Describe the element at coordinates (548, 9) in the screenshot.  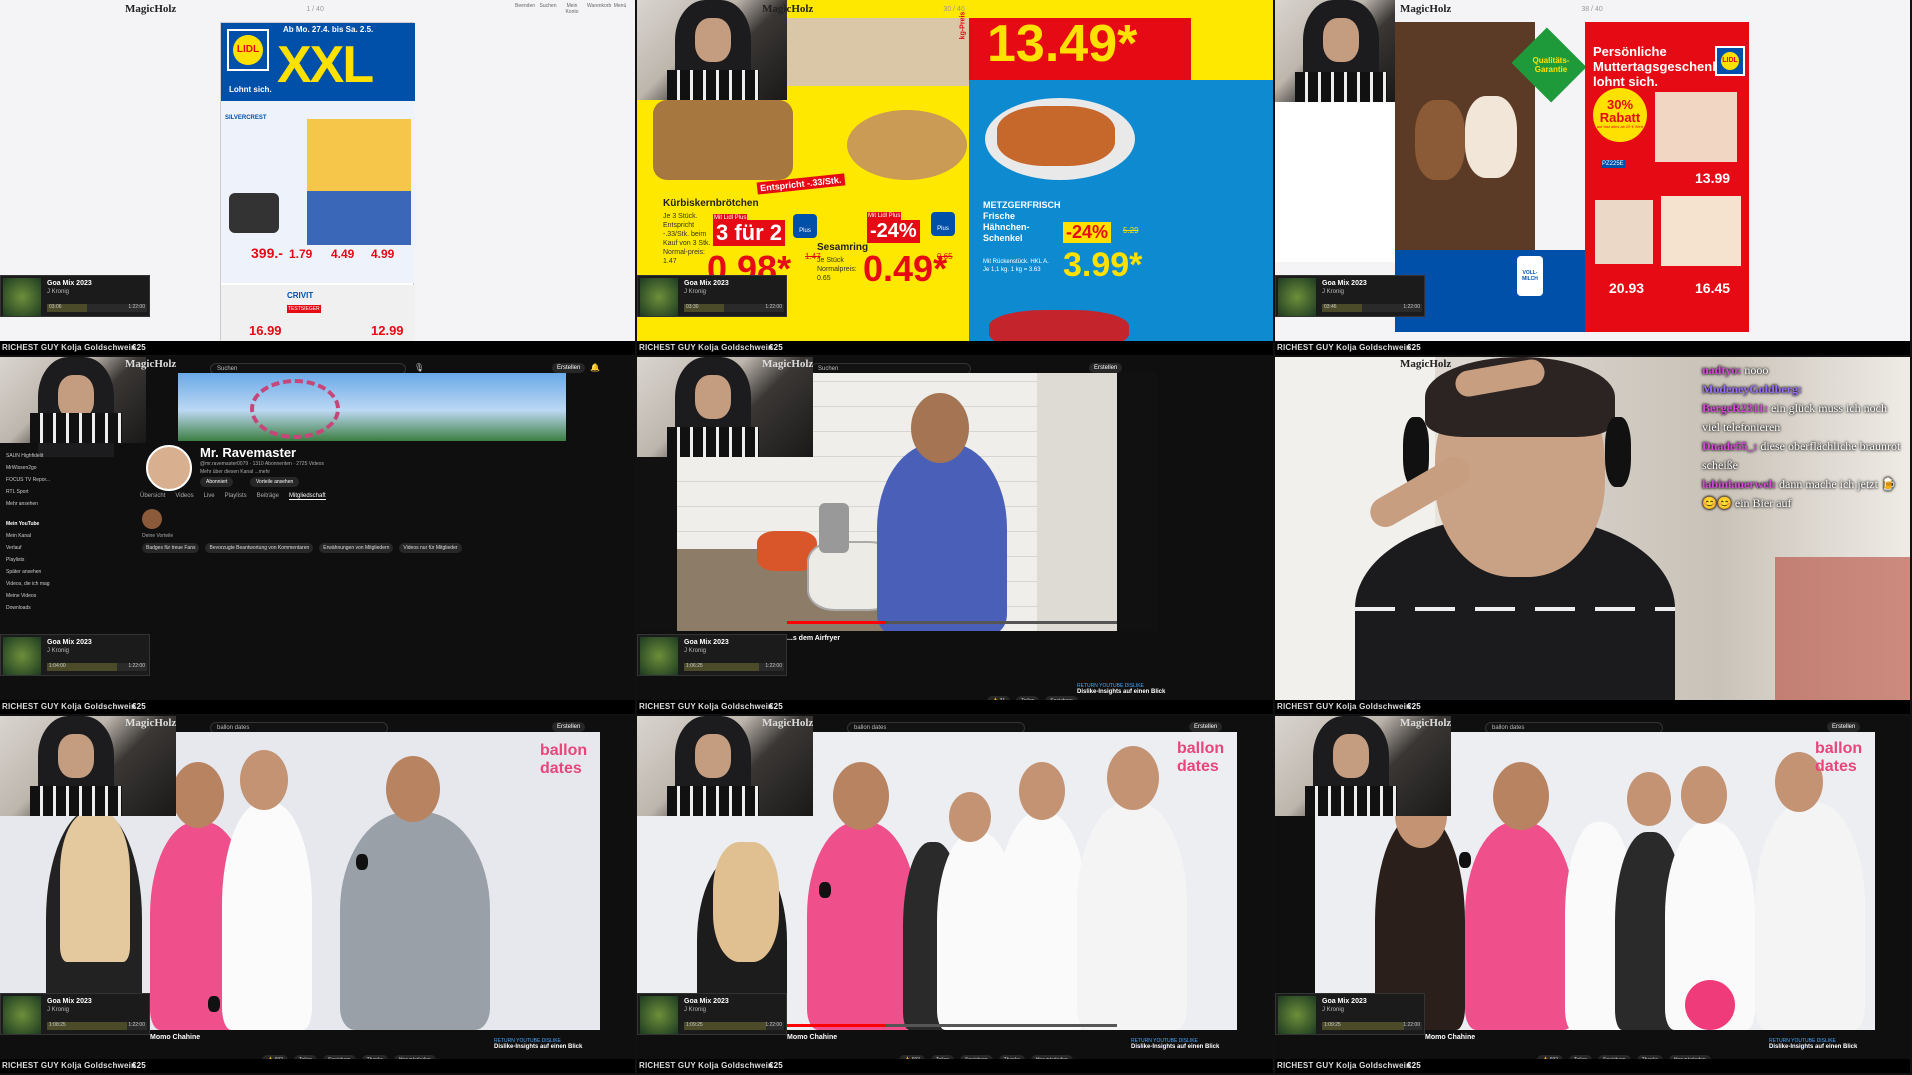
I see `nav-search: Suchen` at that location.